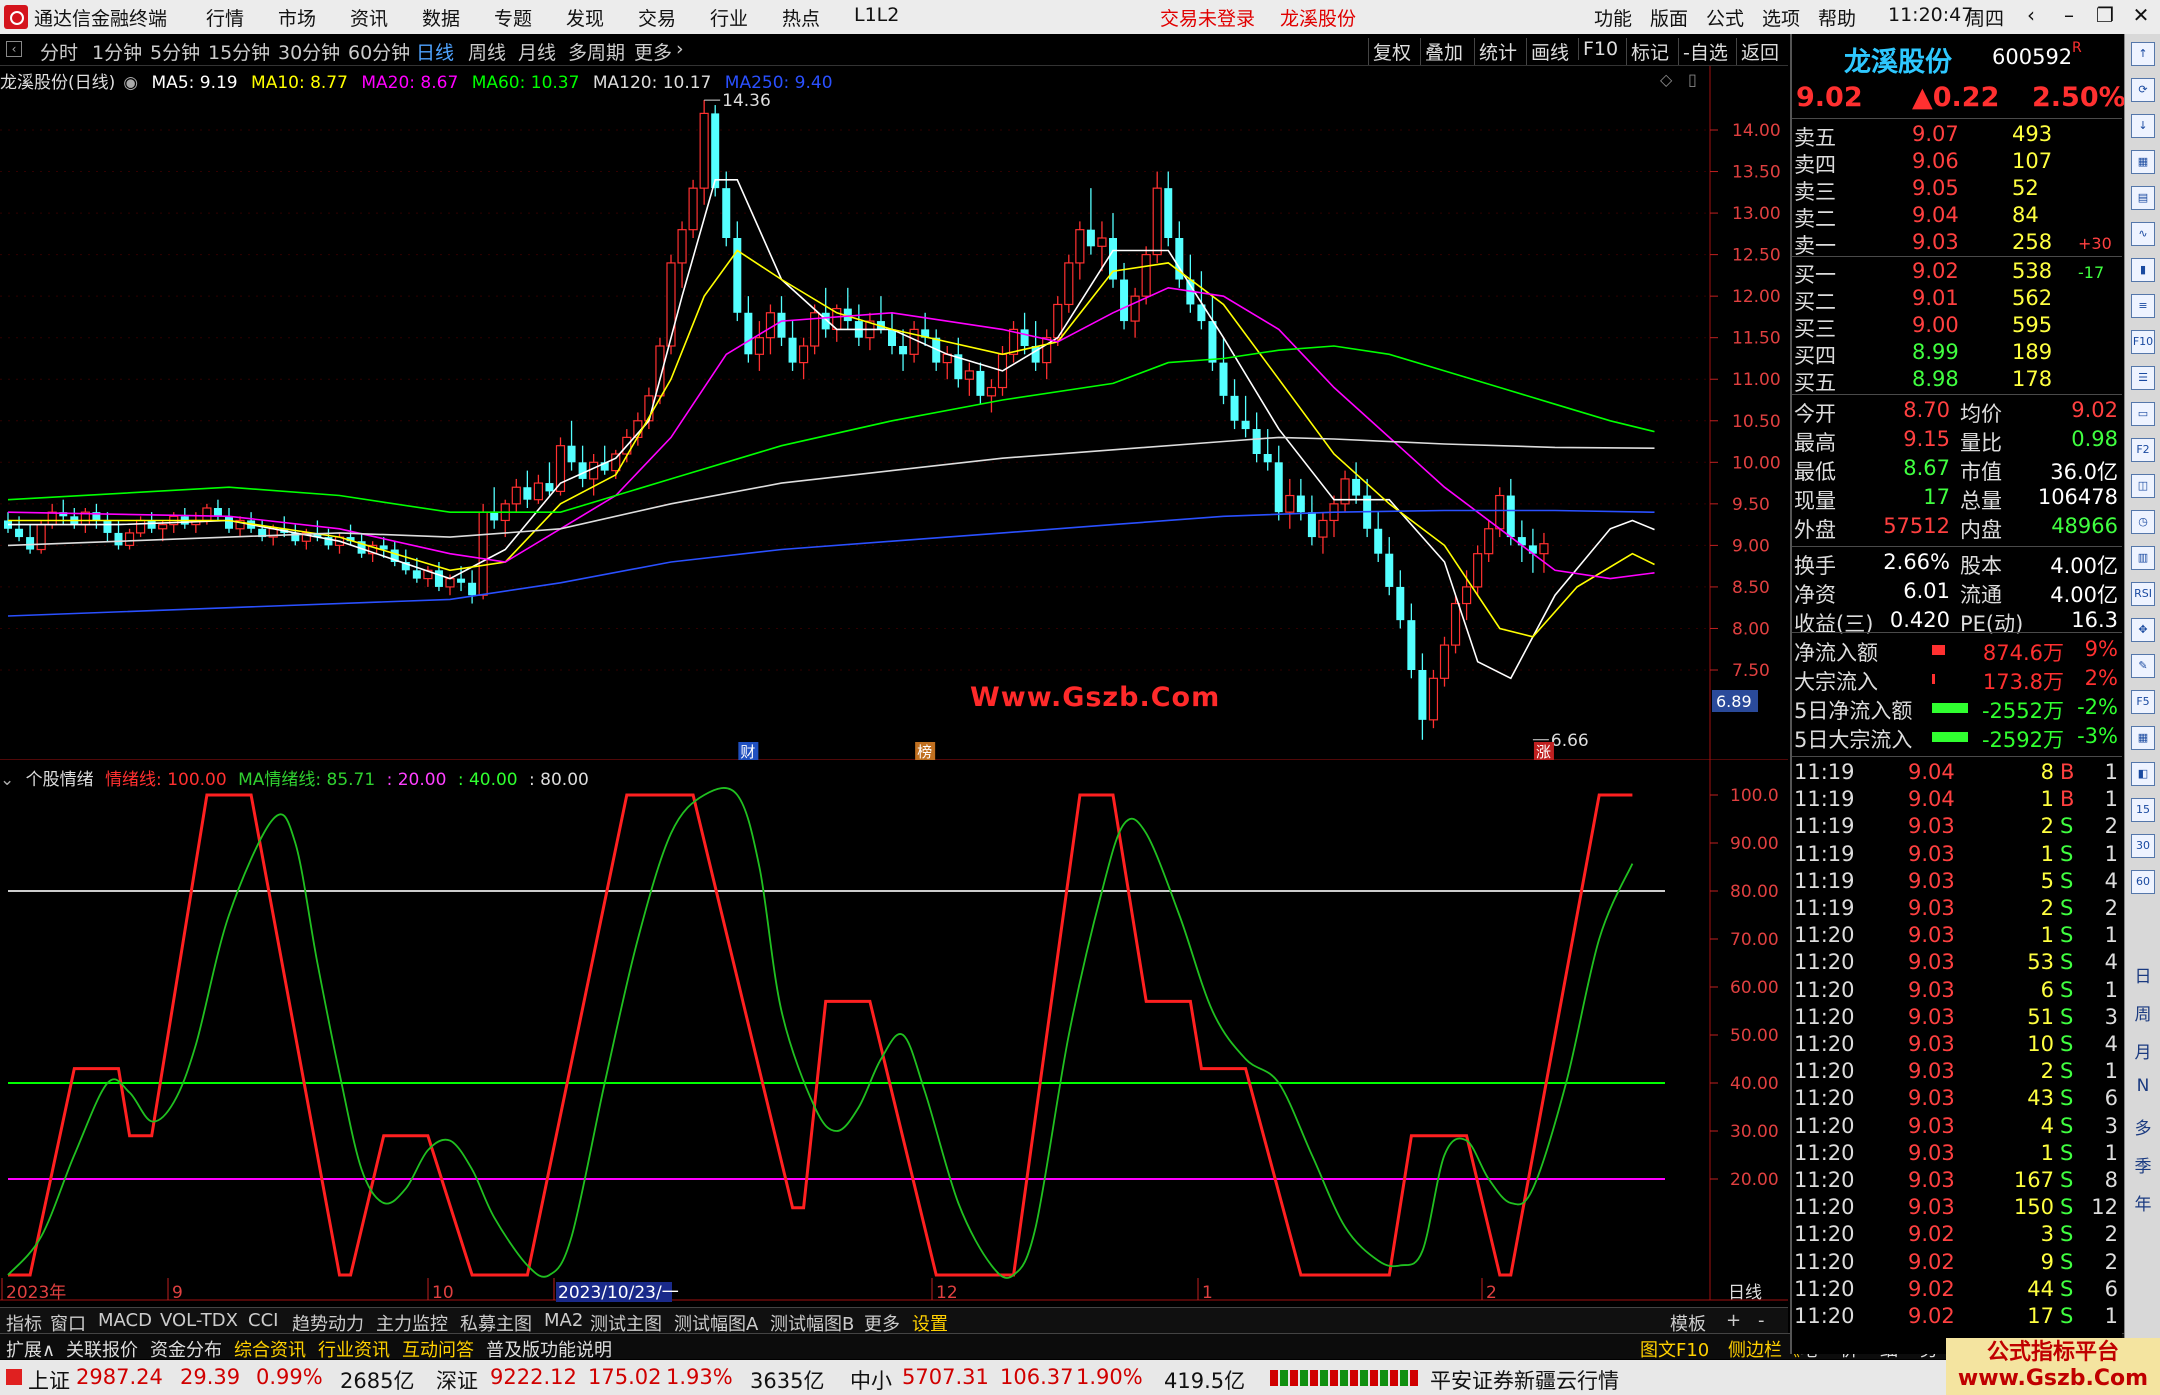 This screenshot has height=1395, width=2160. What do you see at coordinates (117, 51) in the screenshot?
I see `period-1min: 1分钟` at bounding box center [117, 51].